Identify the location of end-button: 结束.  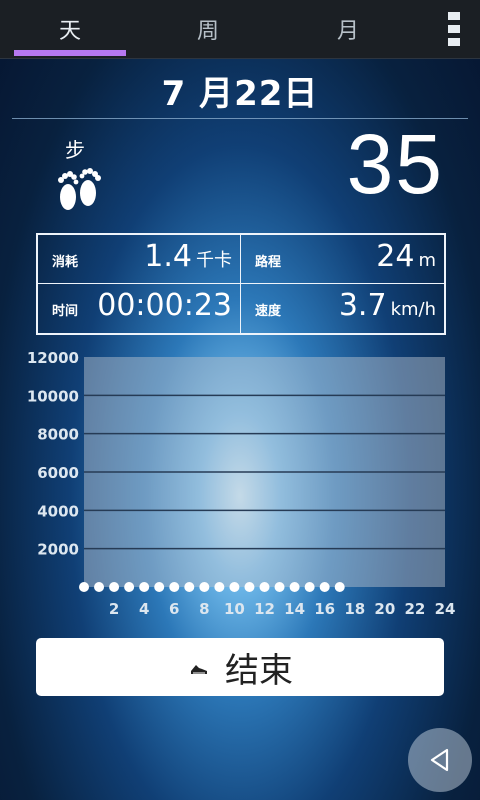
(240, 667).